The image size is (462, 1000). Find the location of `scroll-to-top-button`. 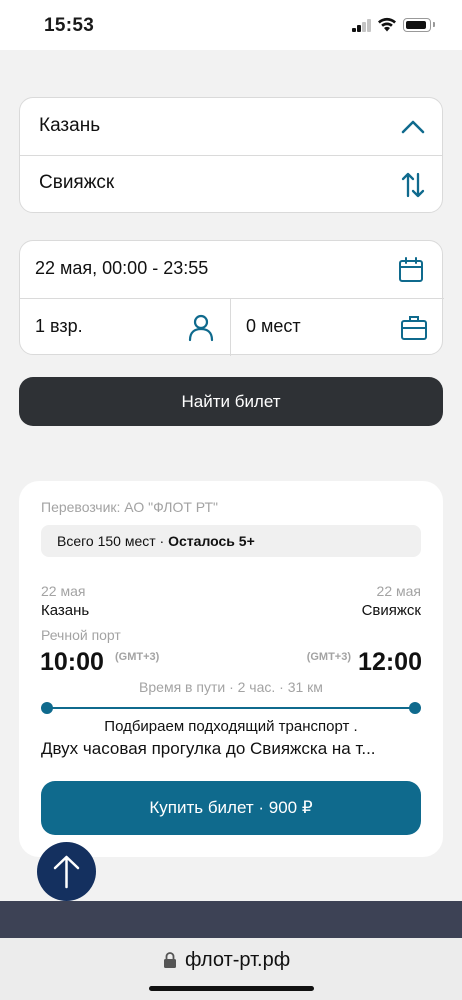

scroll-to-top-button is located at coordinates (66, 871).